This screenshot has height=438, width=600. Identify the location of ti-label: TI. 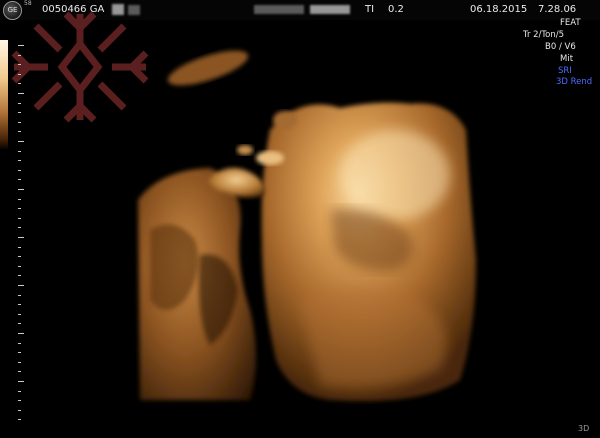
(370, 9).